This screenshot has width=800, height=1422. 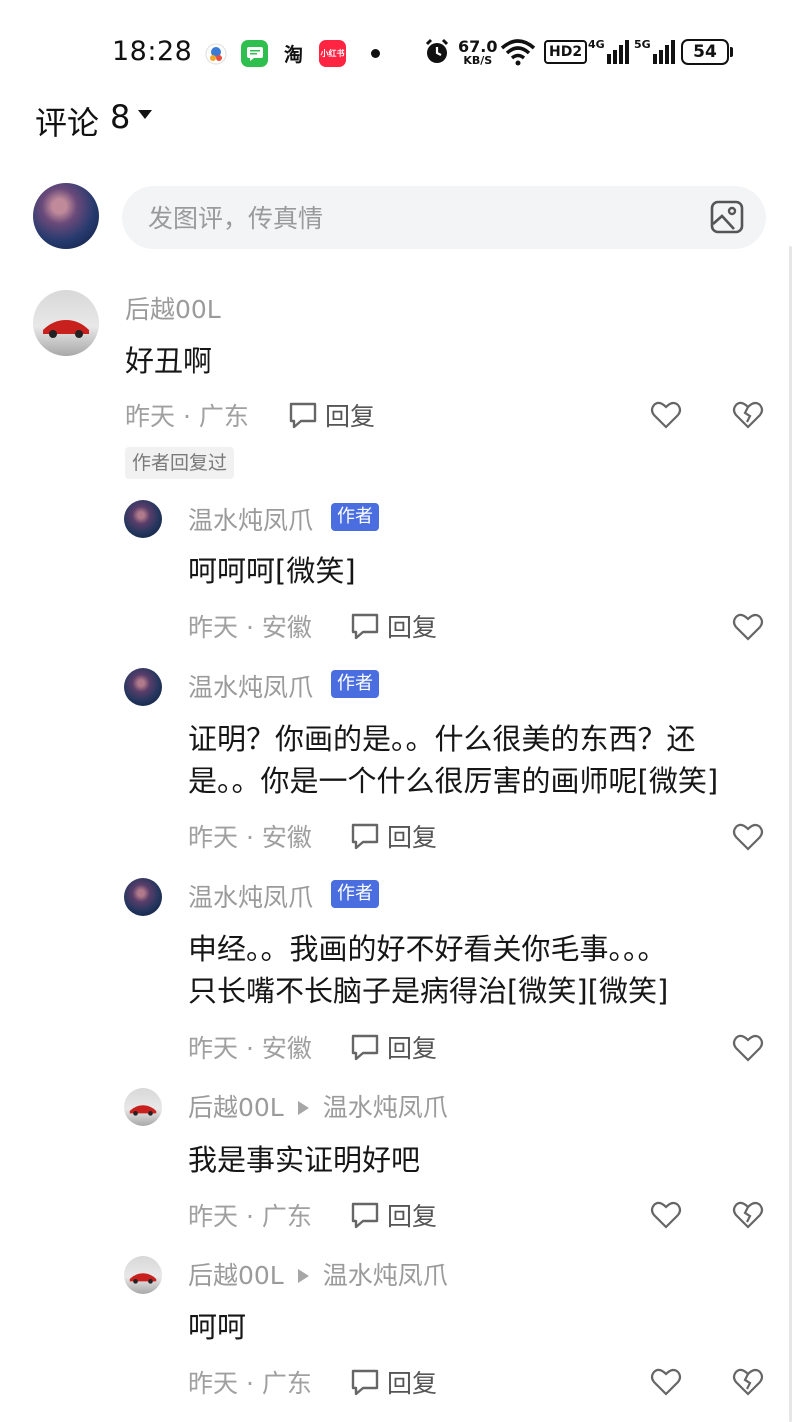 I want to click on comments-count: 8, so click(x=120, y=117).